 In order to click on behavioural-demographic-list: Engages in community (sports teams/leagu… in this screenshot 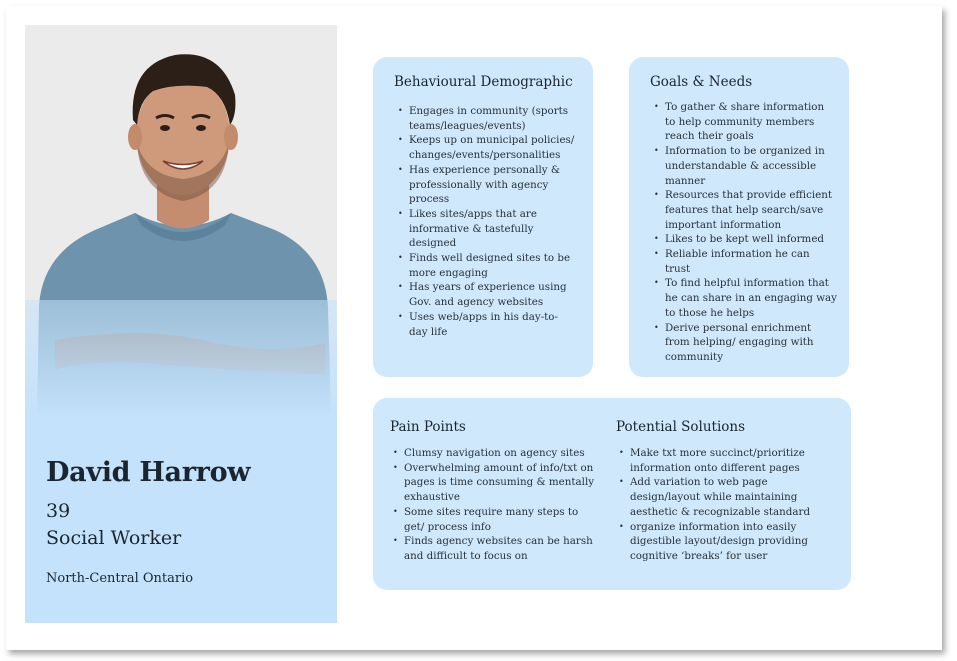, I will do `click(485, 221)`.